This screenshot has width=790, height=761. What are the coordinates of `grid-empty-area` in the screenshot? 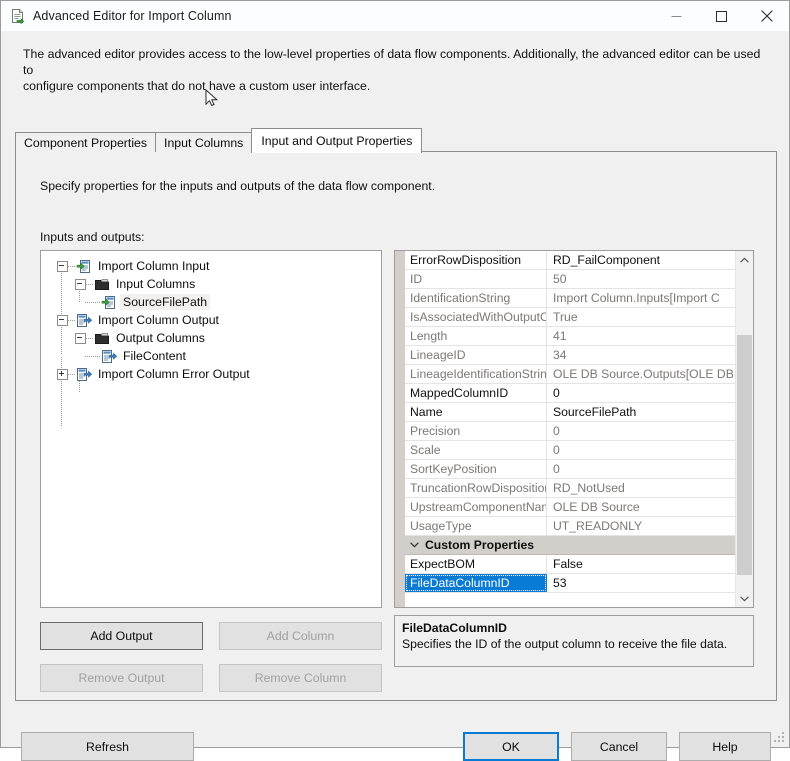 It's located at (571, 600).